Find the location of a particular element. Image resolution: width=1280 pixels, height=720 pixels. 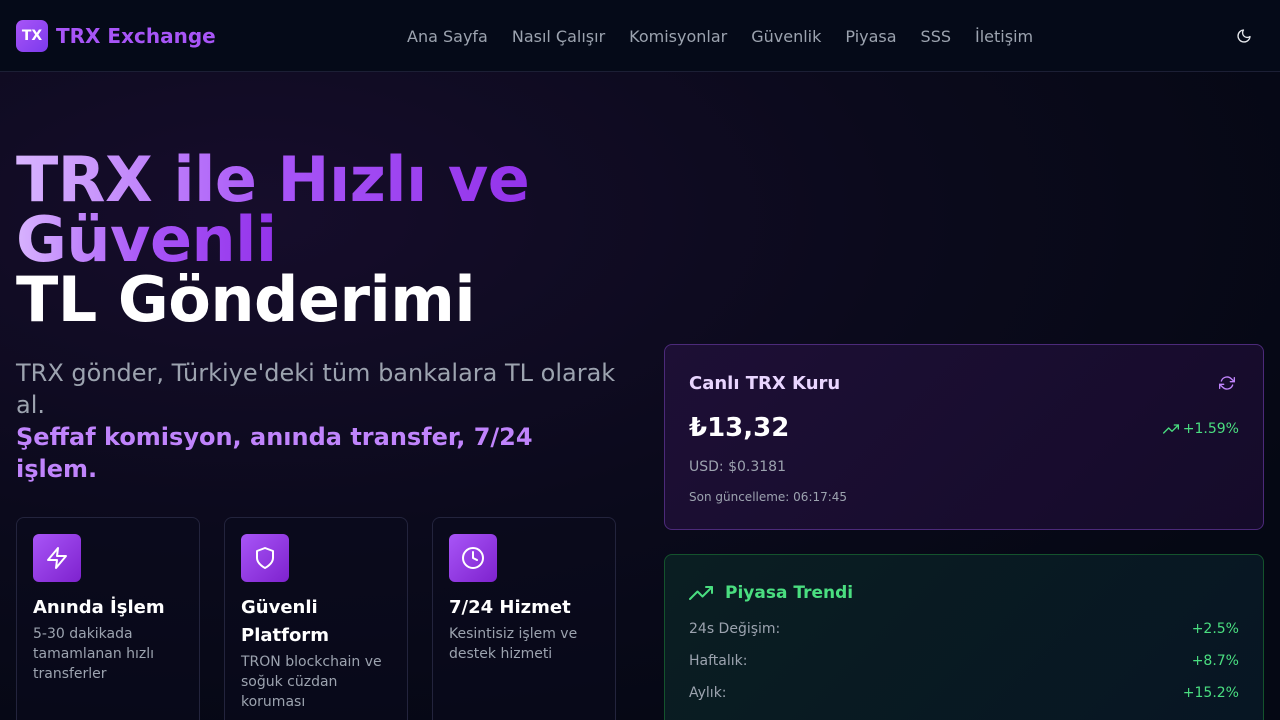

hero-title-line3: TL Gönderimi is located at coordinates (246, 299).